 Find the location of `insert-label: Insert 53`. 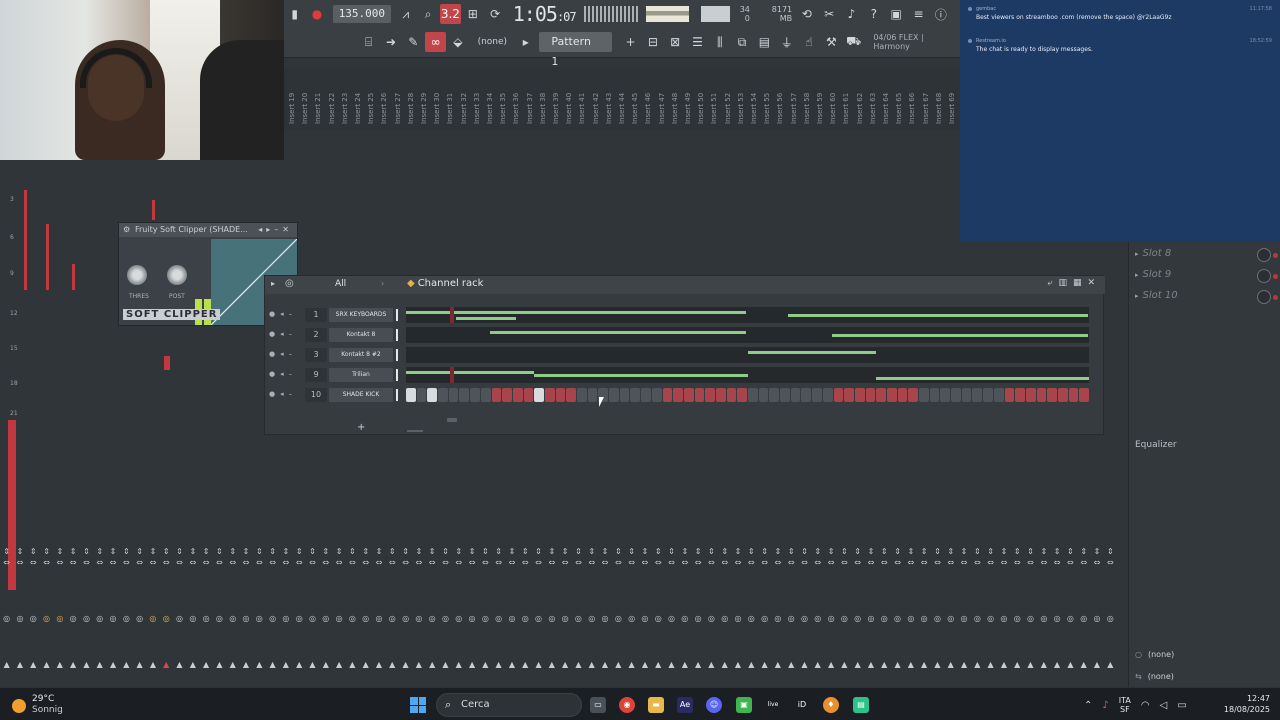

insert-label: Insert 53 is located at coordinates (741, 108).